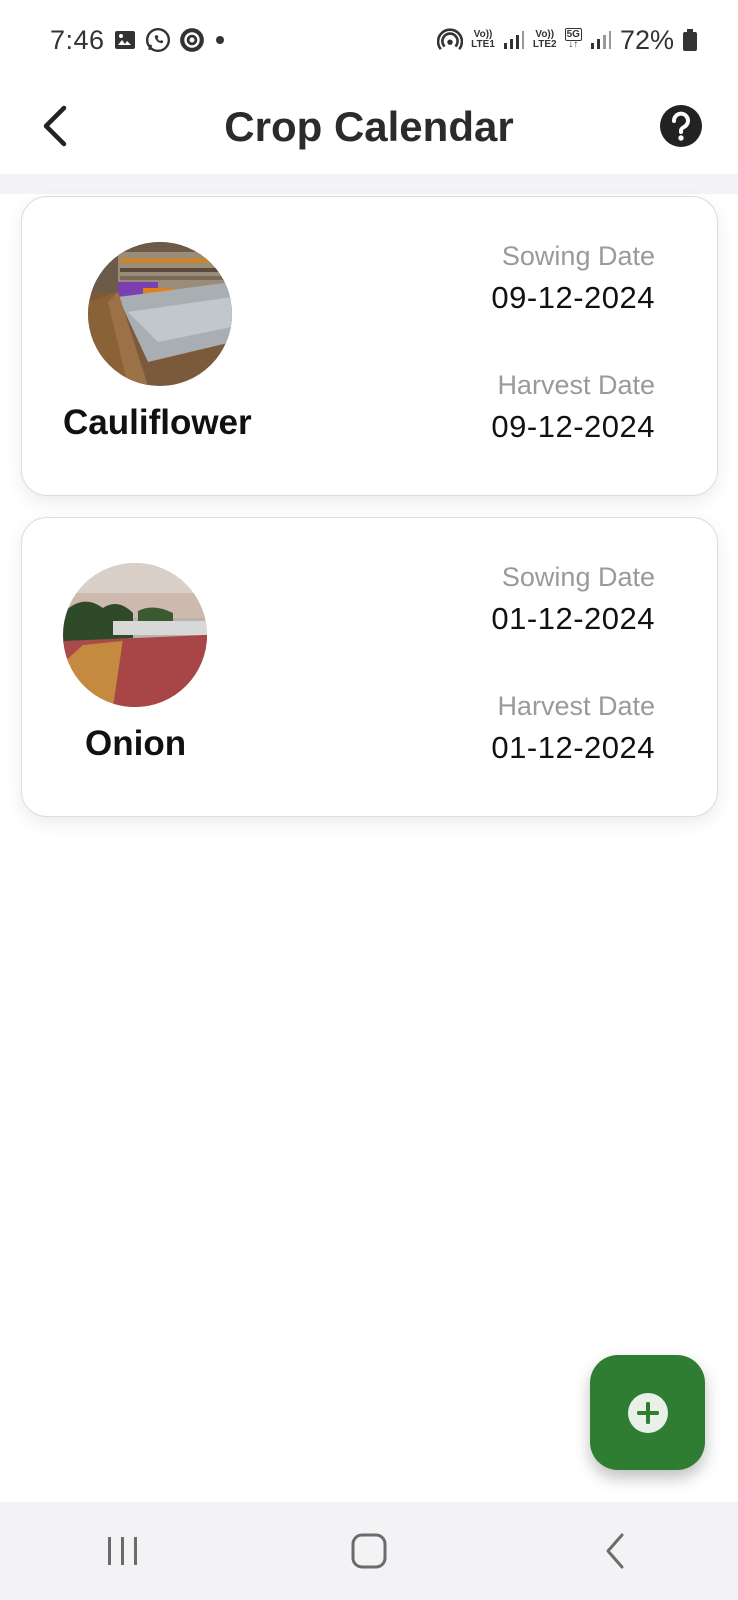 This screenshot has width=738, height=1600. I want to click on hotspot-icon, so click(450, 40).